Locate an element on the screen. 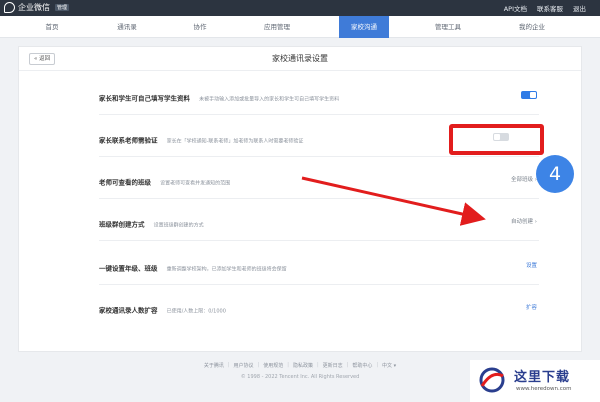 This screenshot has height=402, width=600. watermark-title: 这里下载 is located at coordinates (542, 377).